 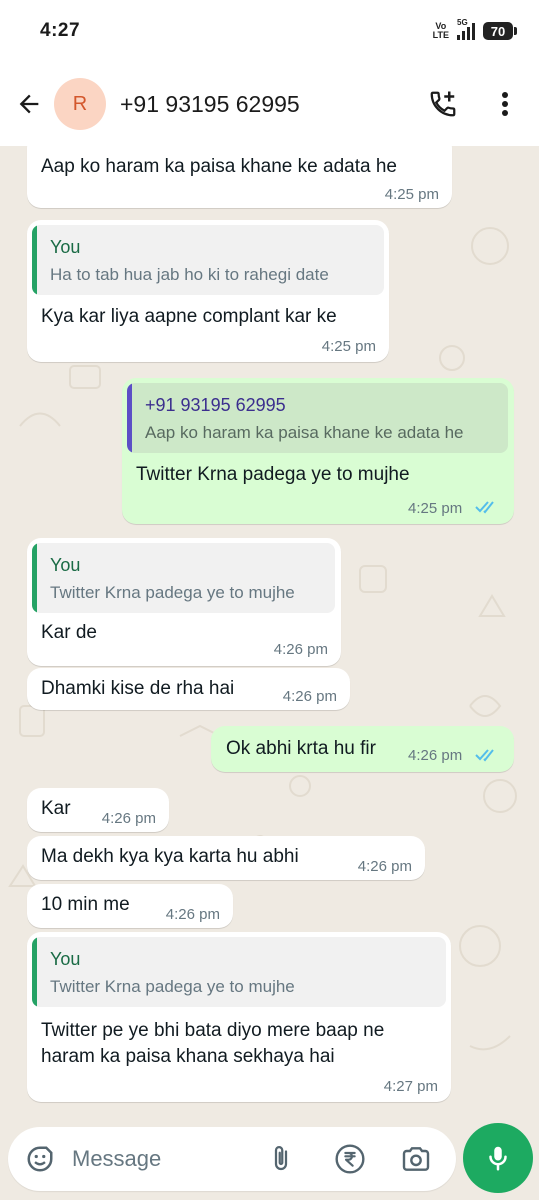 I want to click on microphone-icon, so click(x=498, y=1158).